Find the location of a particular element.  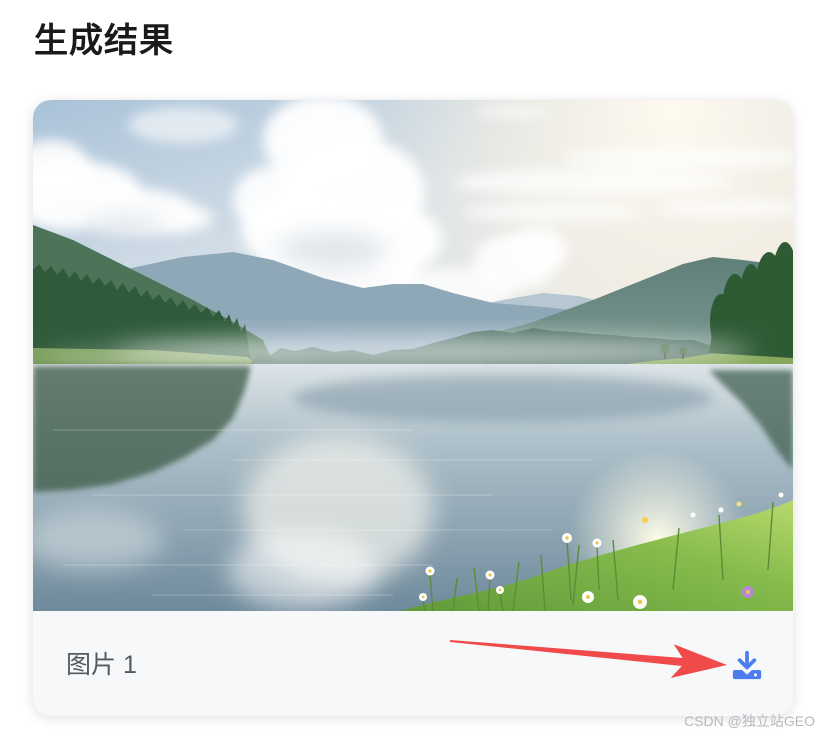

download-icon-dot is located at coordinates (755, 675).